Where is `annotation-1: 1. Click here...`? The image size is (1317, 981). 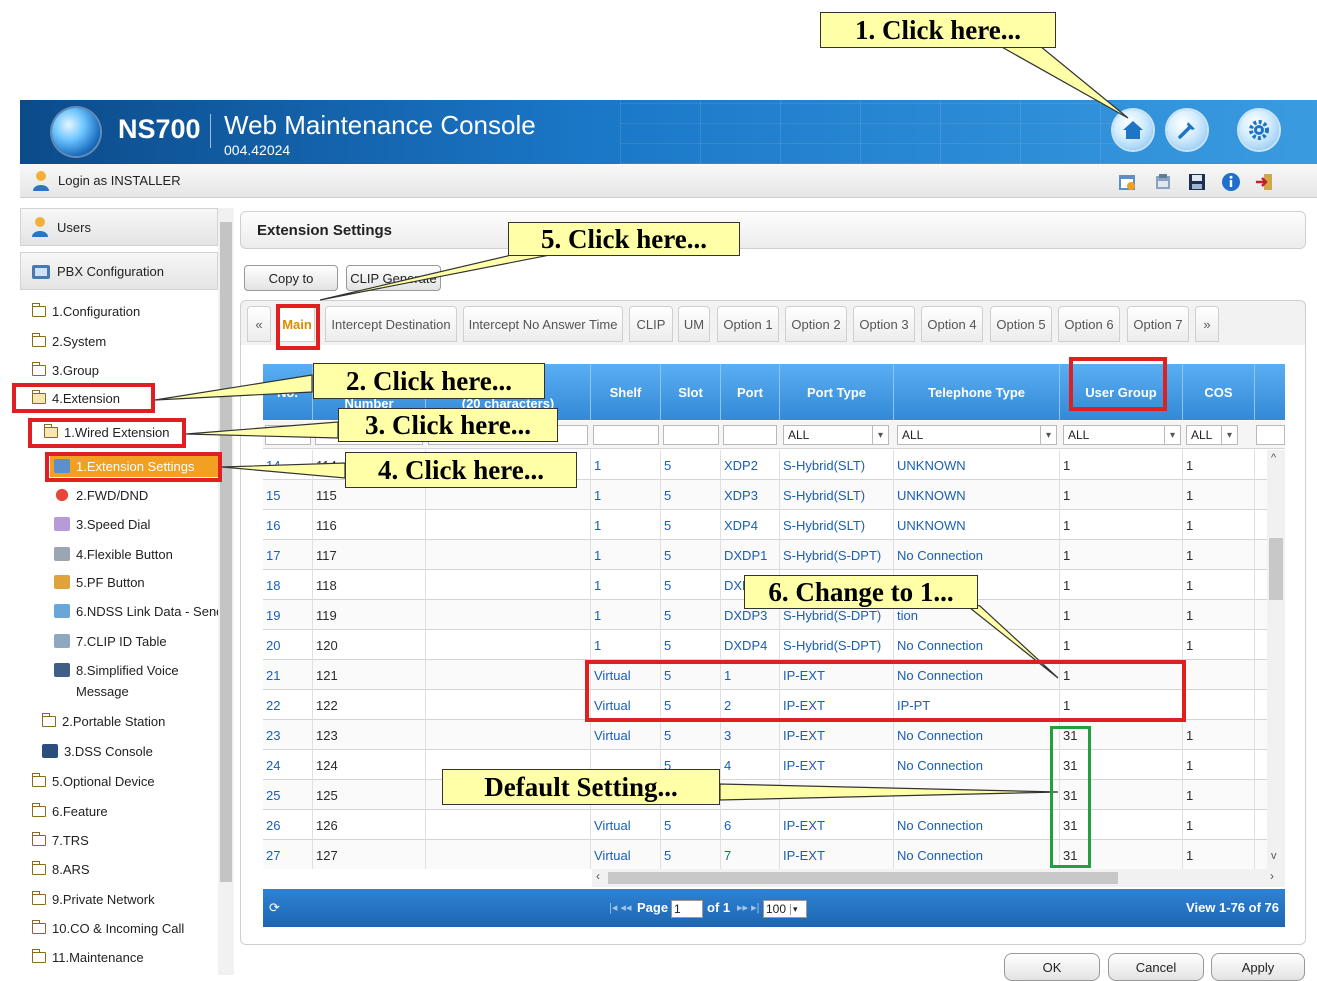
annotation-1: 1. Click here... is located at coordinates (938, 30).